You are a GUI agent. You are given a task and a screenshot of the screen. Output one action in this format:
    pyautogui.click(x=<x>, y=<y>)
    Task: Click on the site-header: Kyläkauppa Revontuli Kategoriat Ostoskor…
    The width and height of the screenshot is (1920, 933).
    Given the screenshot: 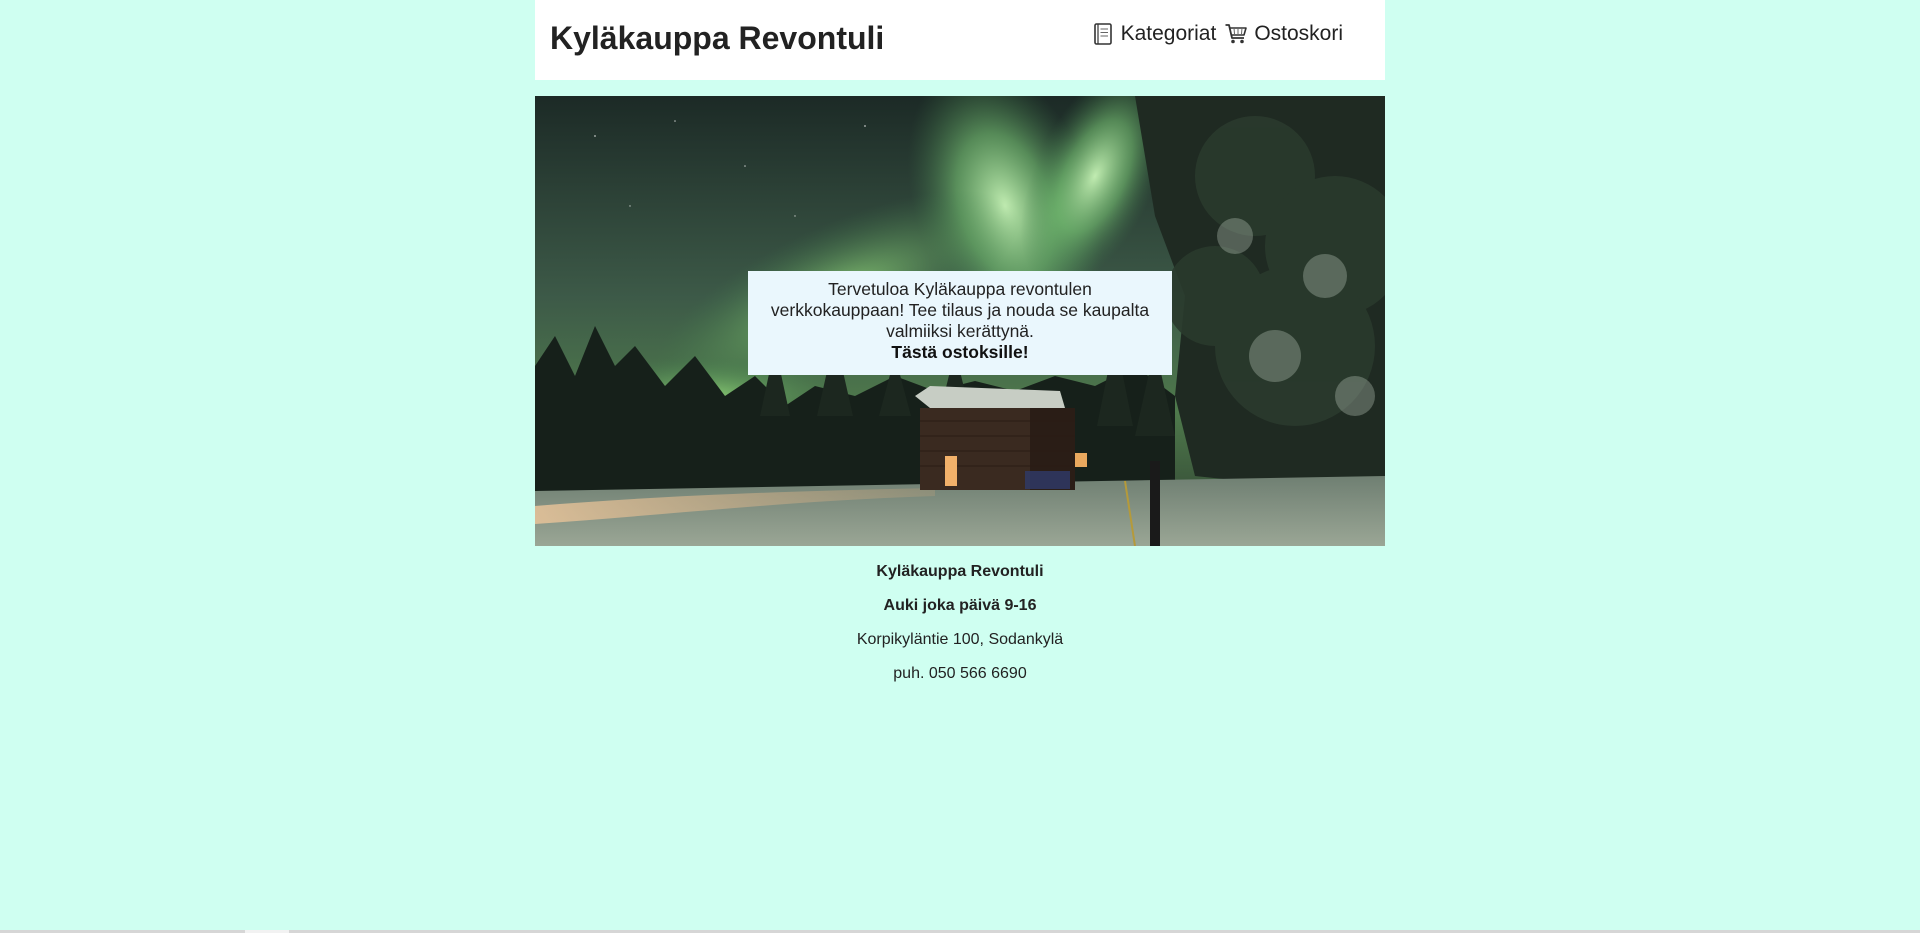 What is the action you would take?
    pyautogui.click(x=960, y=40)
    